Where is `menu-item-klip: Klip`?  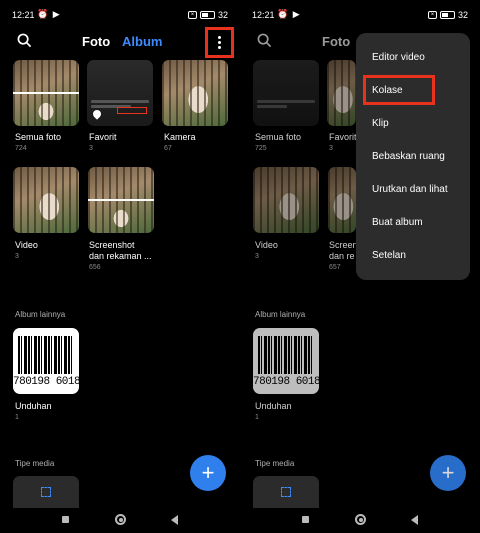 menu-item-klip: Klip is located at coordinates (380, 123).